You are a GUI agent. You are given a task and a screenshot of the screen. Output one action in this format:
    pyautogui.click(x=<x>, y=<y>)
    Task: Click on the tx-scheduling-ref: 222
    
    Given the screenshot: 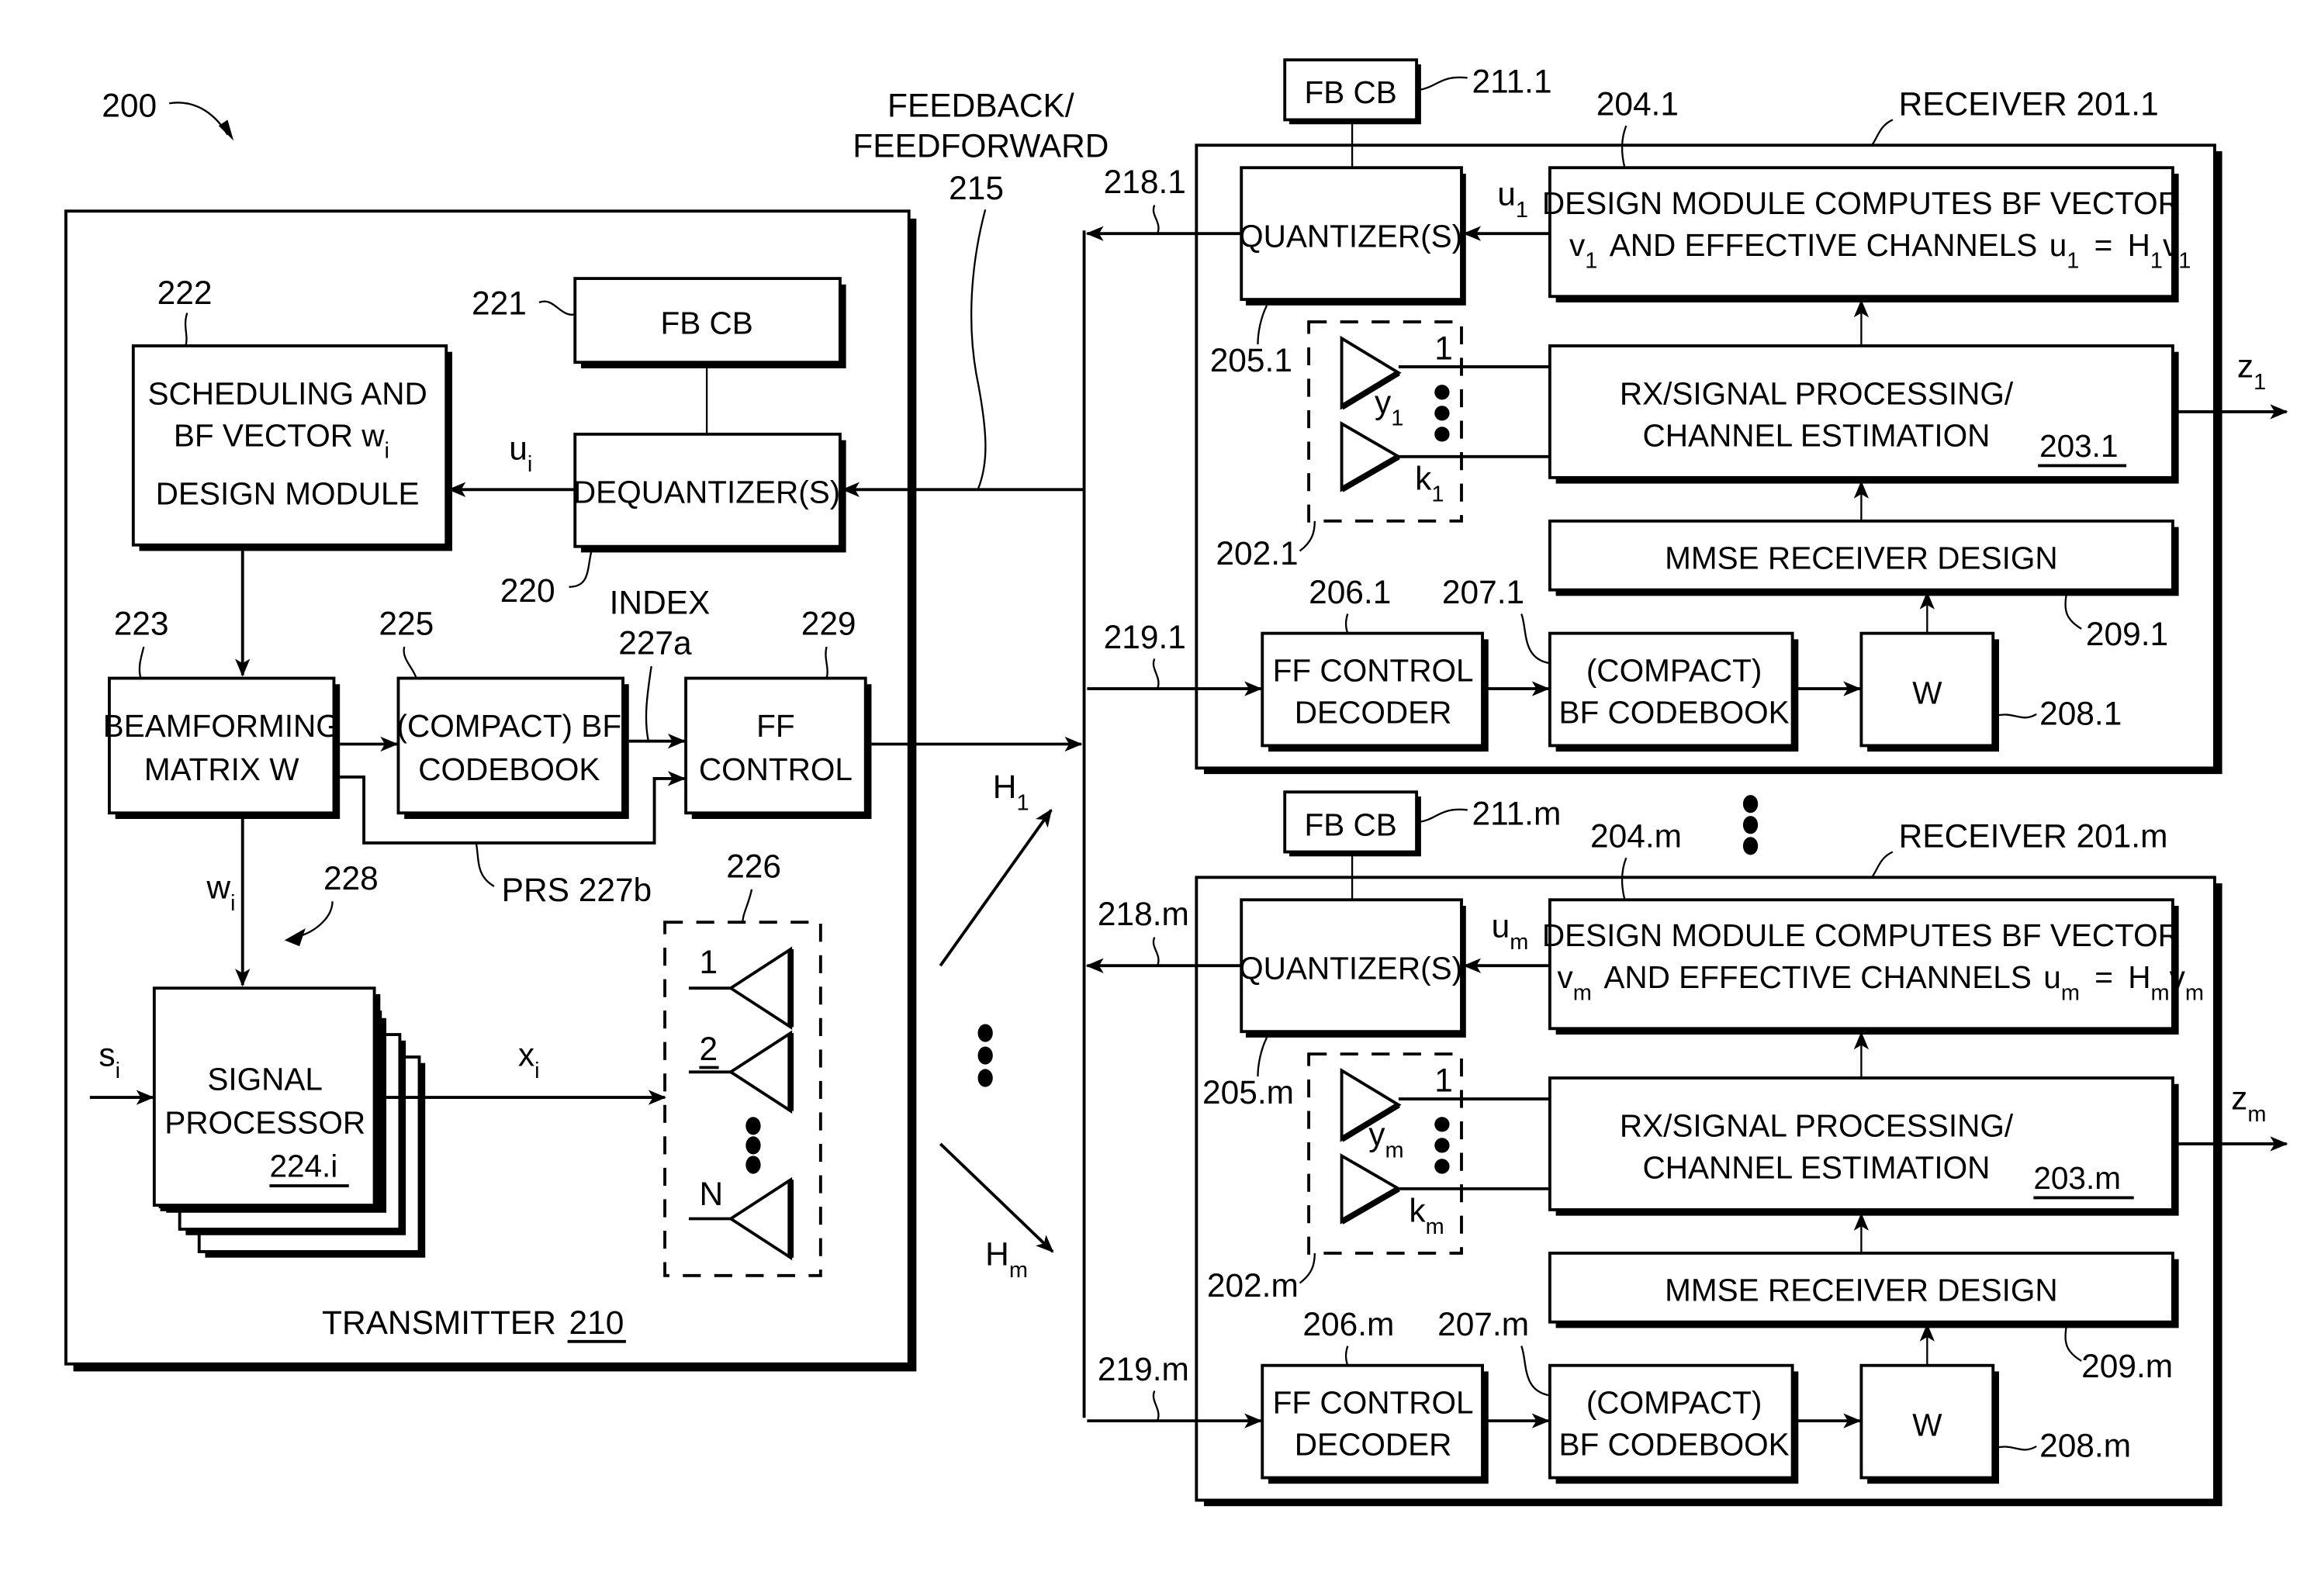 What is the action you would take?
    pyautogui.click(x=185, y=293)
    